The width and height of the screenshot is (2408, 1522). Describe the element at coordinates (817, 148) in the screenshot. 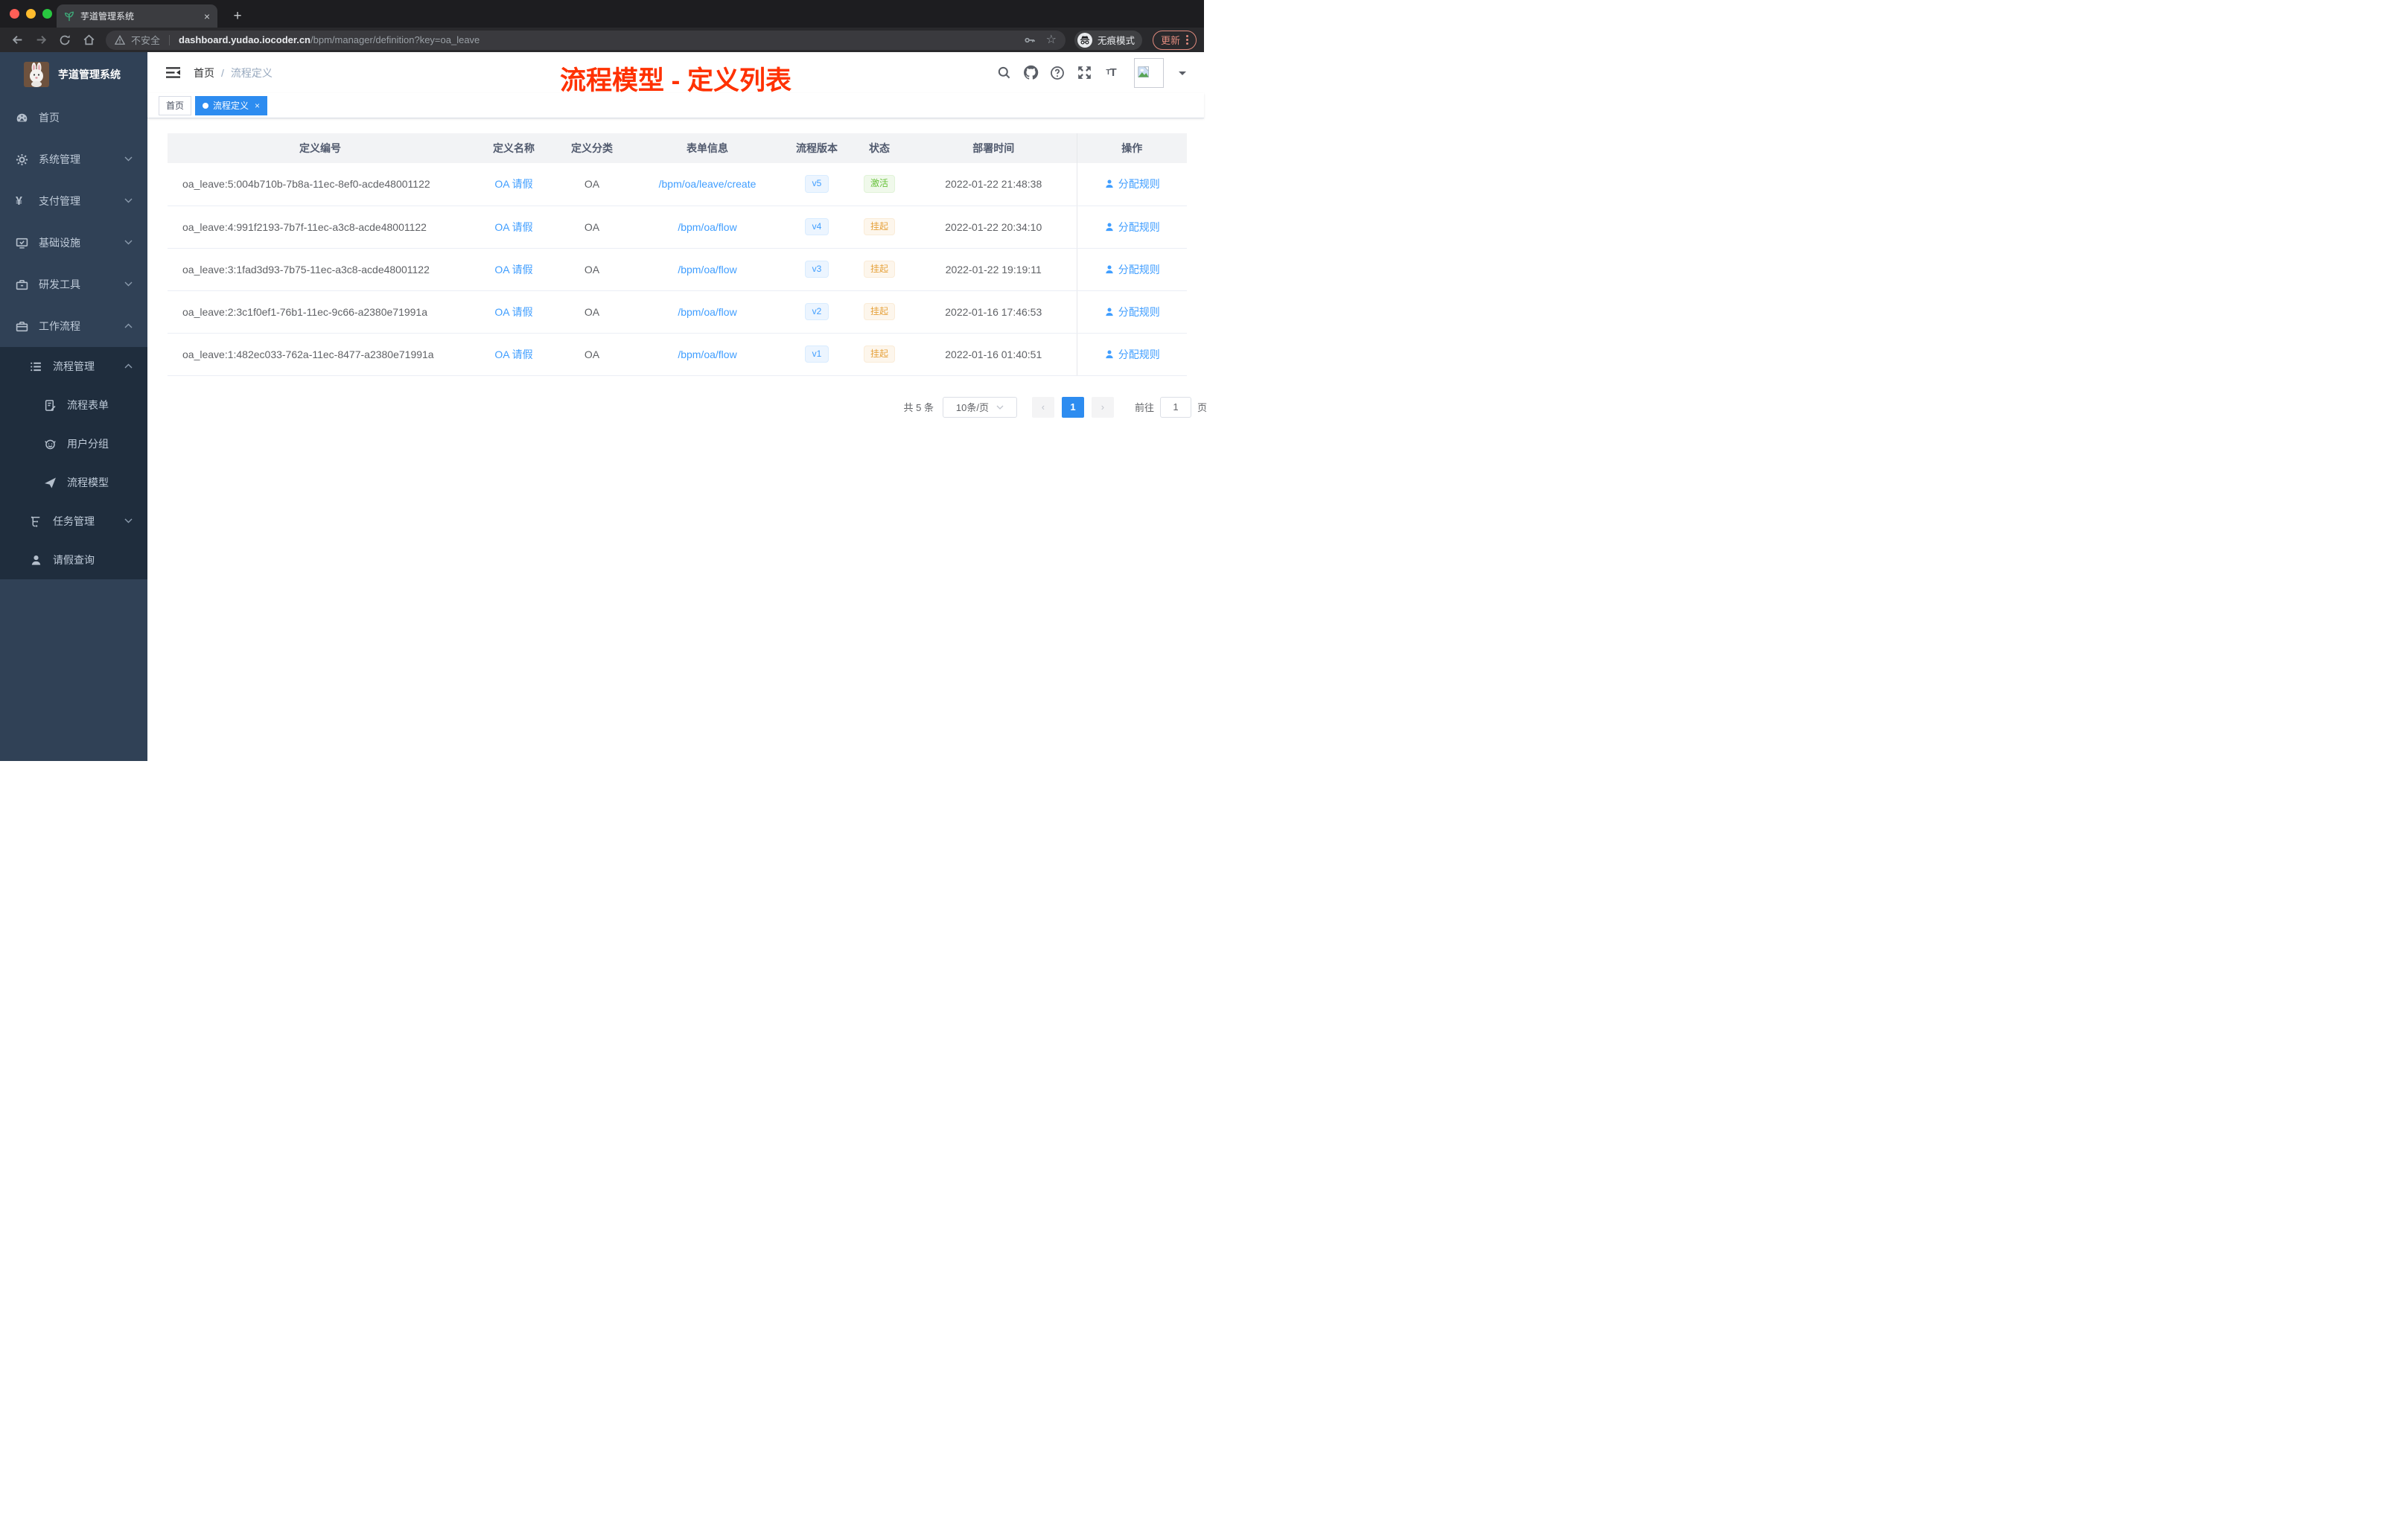

I see `col-header-version: 流程版本` at that location.